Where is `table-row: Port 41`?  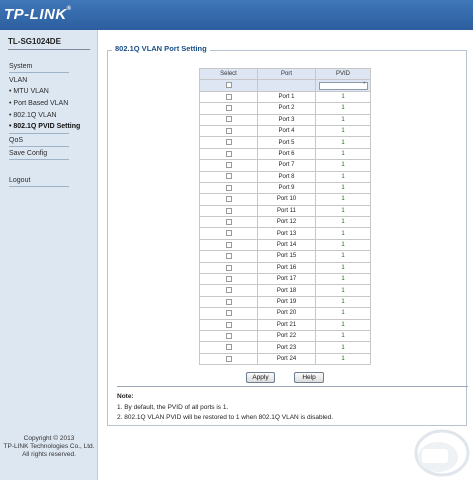
table-row: Port 41 is located at coordinates (285, 131).